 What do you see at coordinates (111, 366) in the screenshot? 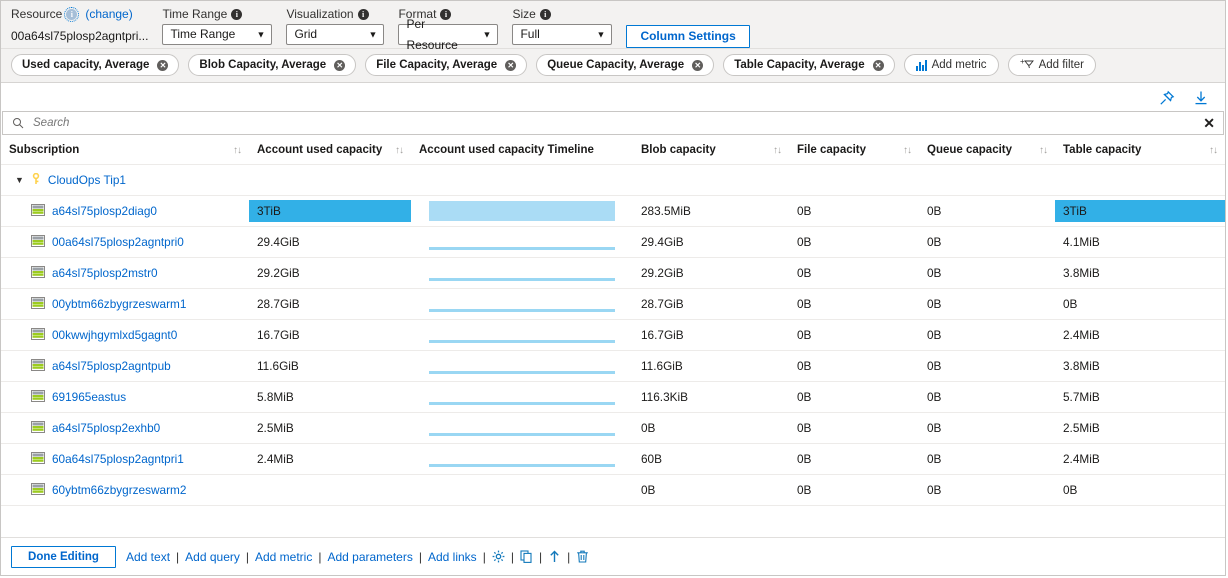
I see `resource-link: a64sl75plosp2agntpub` at bounding box center [111, 366].